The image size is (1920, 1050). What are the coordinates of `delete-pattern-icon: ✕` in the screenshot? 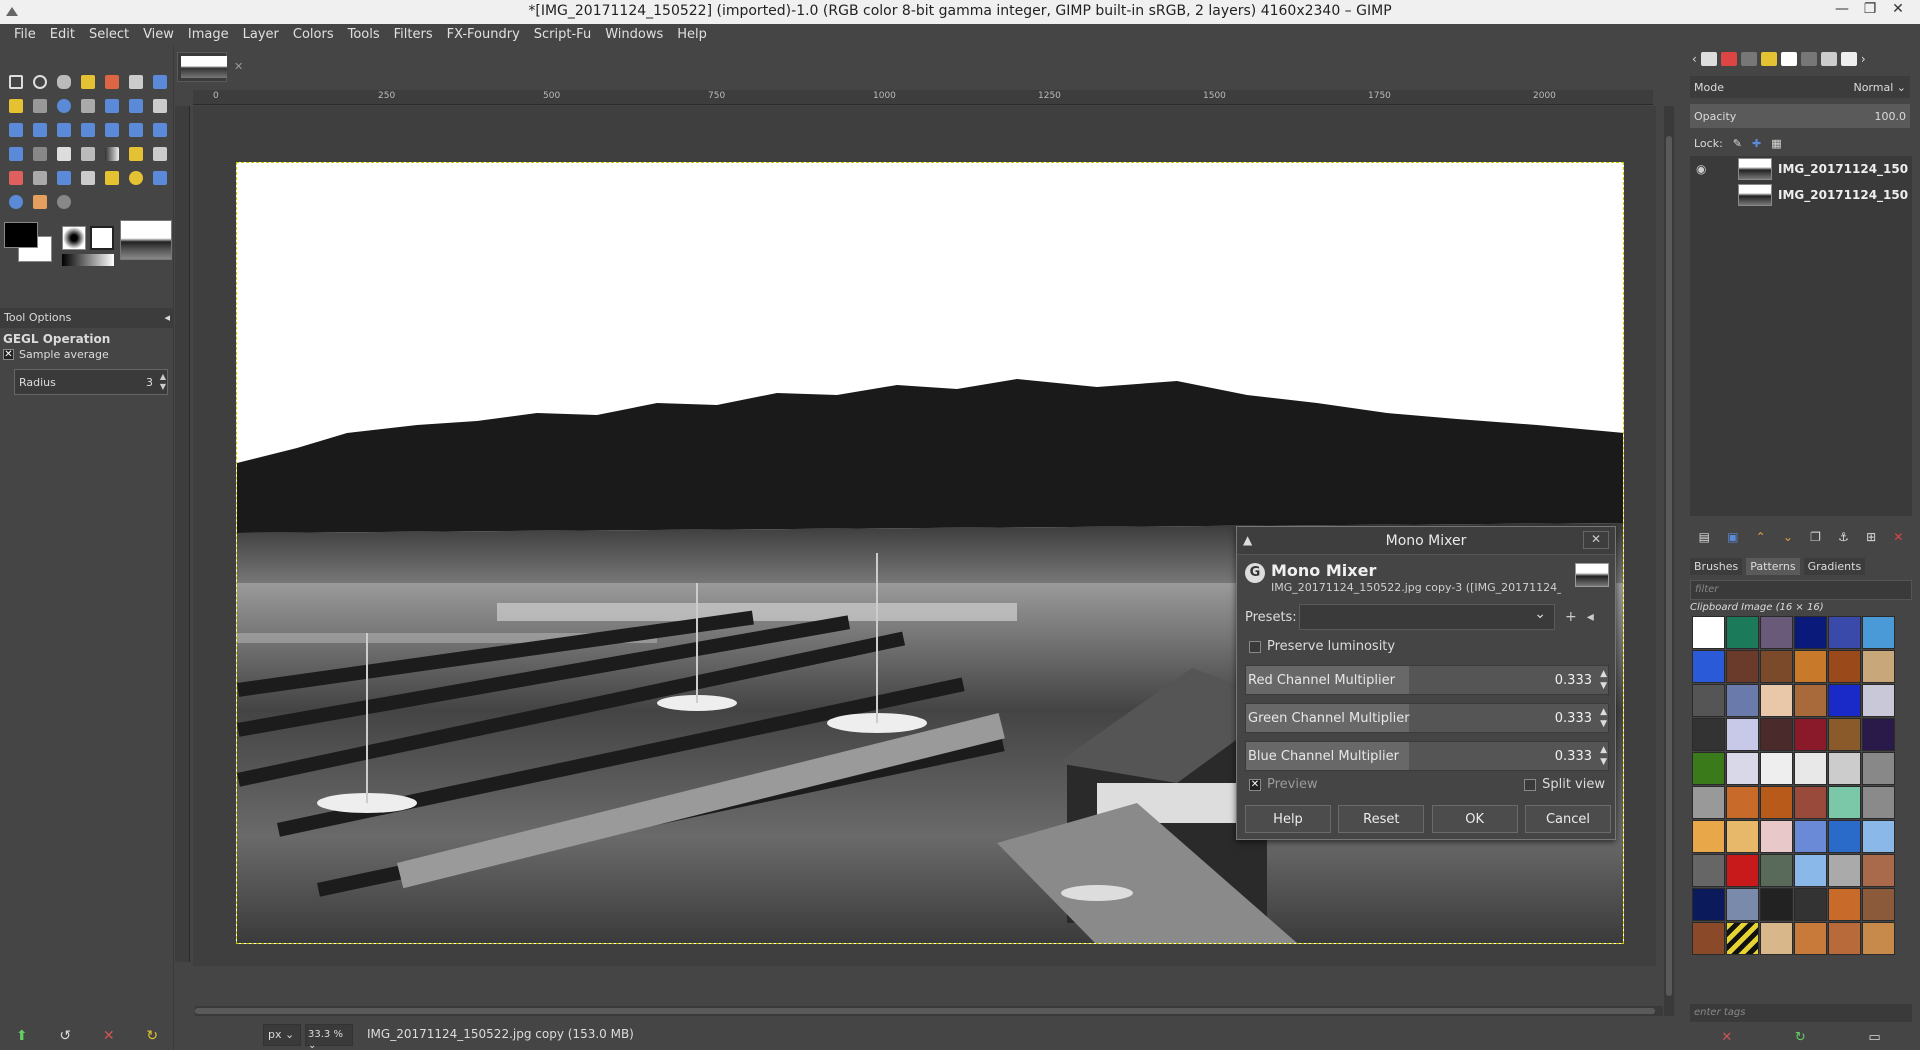 It's located at (1726, 1037).